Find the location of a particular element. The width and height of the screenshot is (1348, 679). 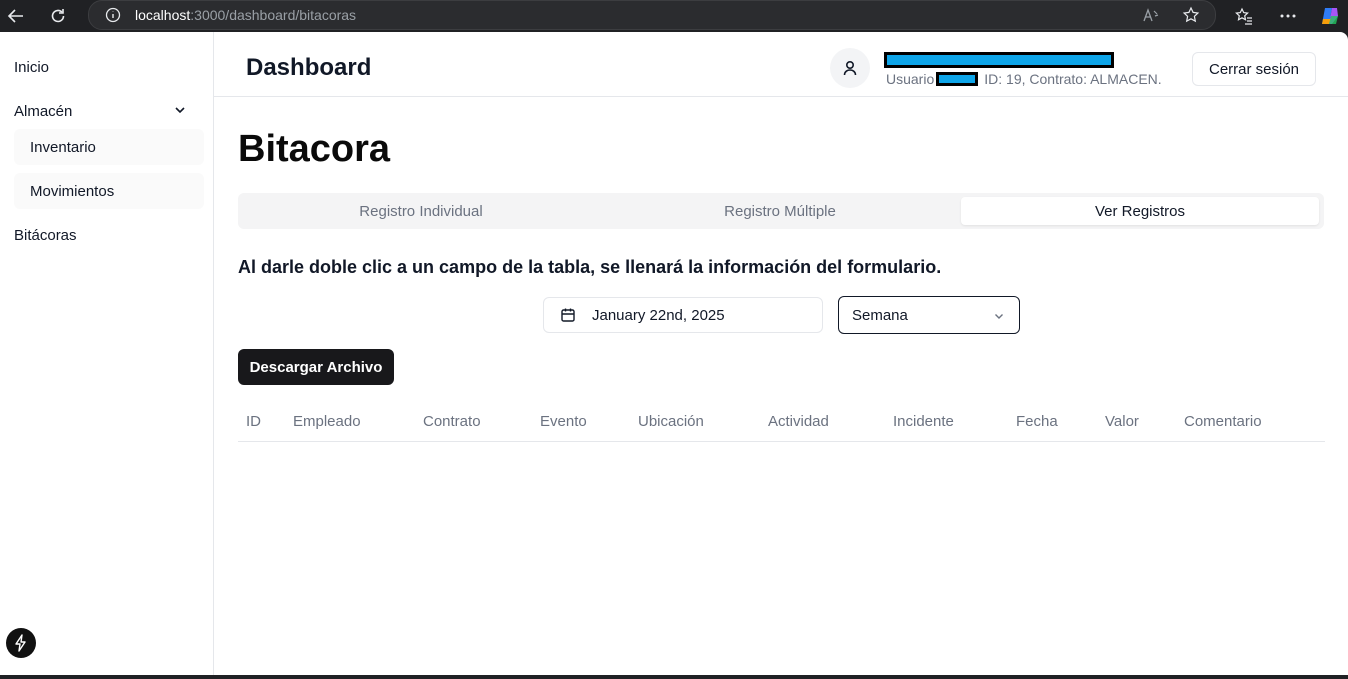

period-select: Semana is located at coordinates (929, 315).